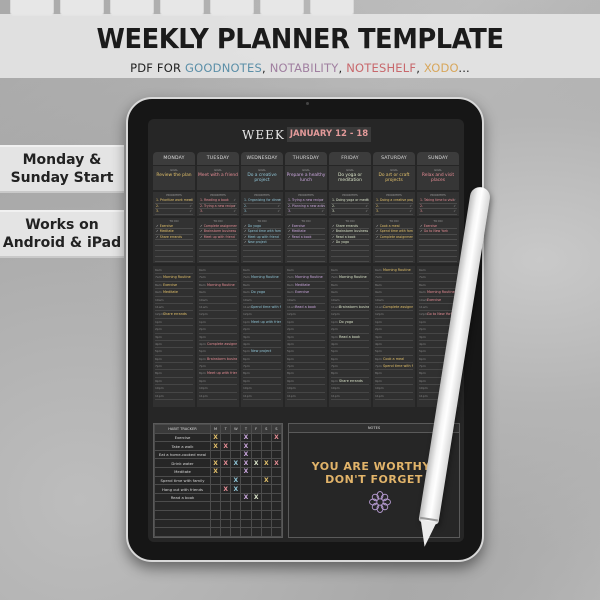  Describe the element at coordinates (306, 308) in the screenshot. I see `schedule-slot: 11amRead a book` at that location.